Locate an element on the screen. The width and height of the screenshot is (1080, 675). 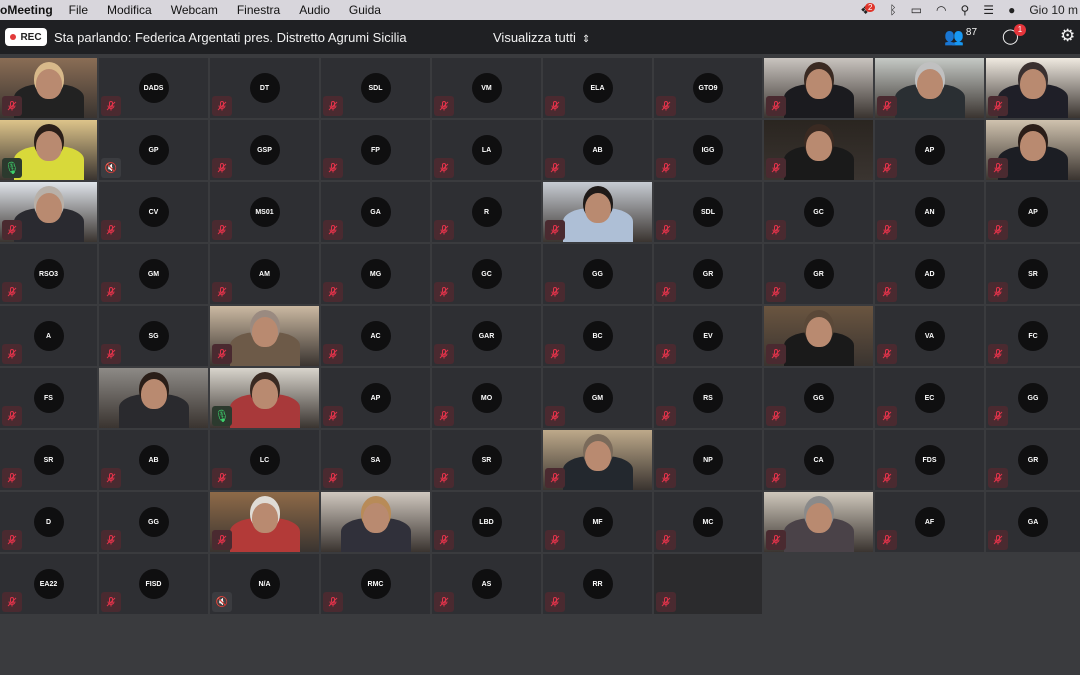
participant-tile: EV is located at coordinates (708, 336).